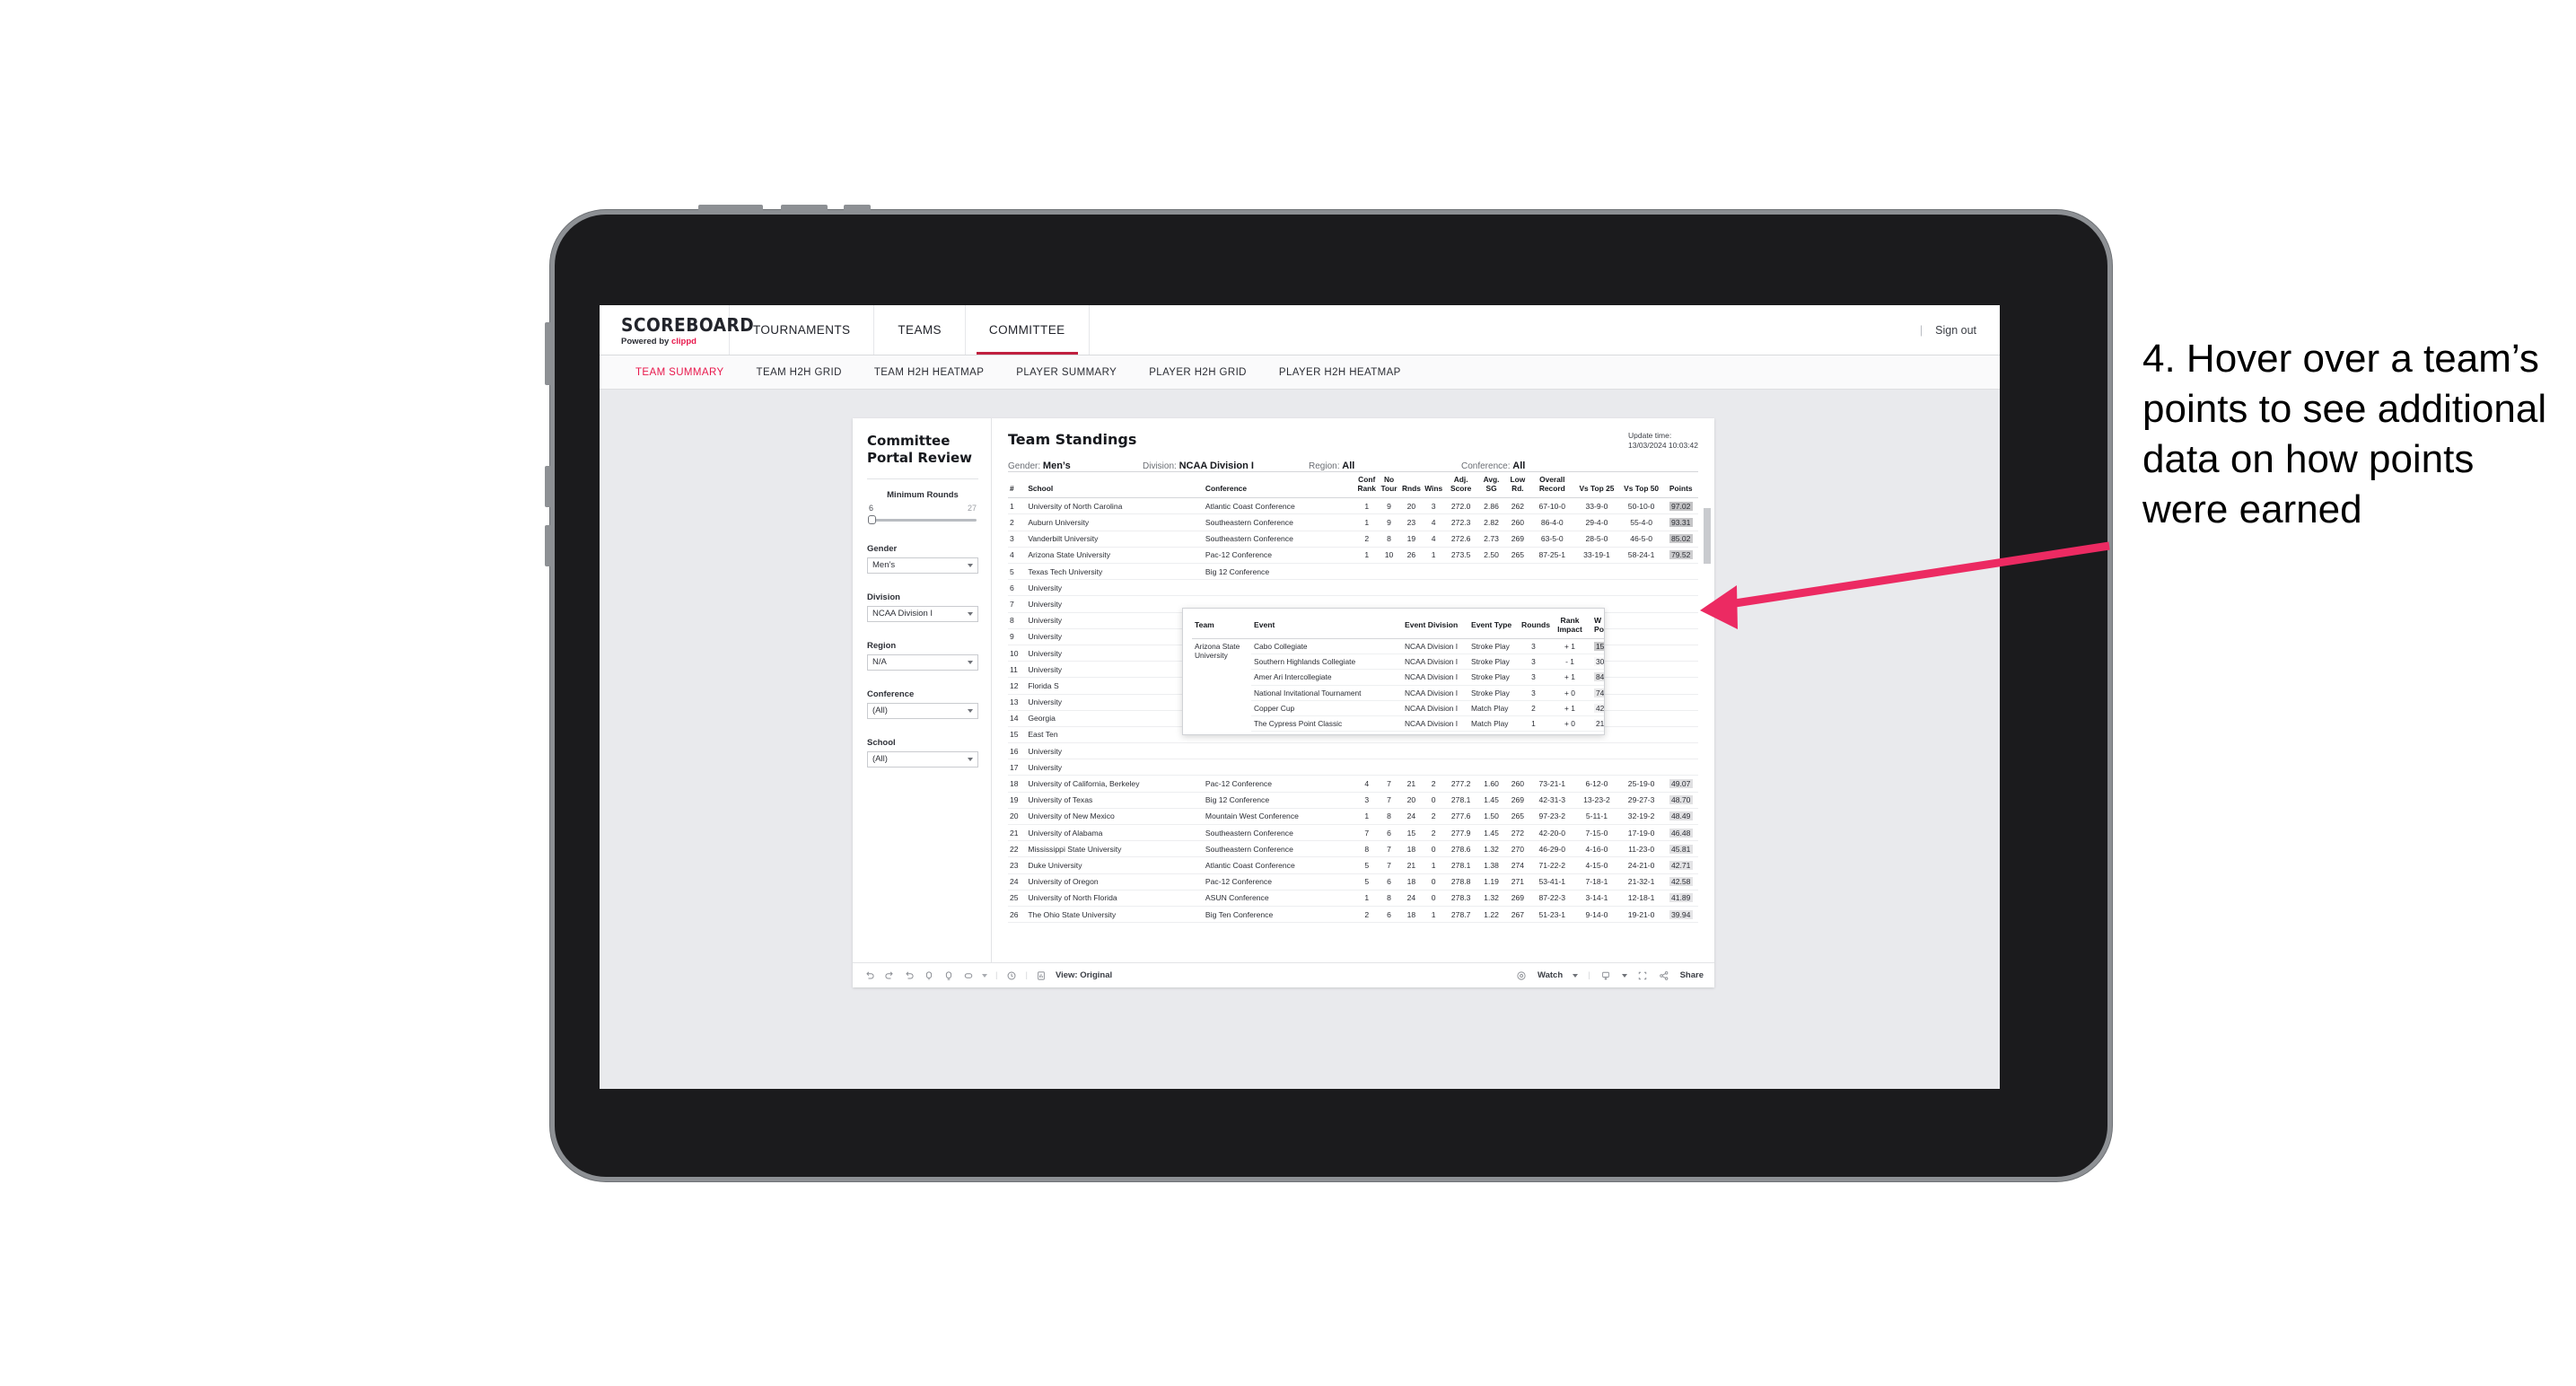  I want to click on points-value: 39.94, so click(1681, 914).